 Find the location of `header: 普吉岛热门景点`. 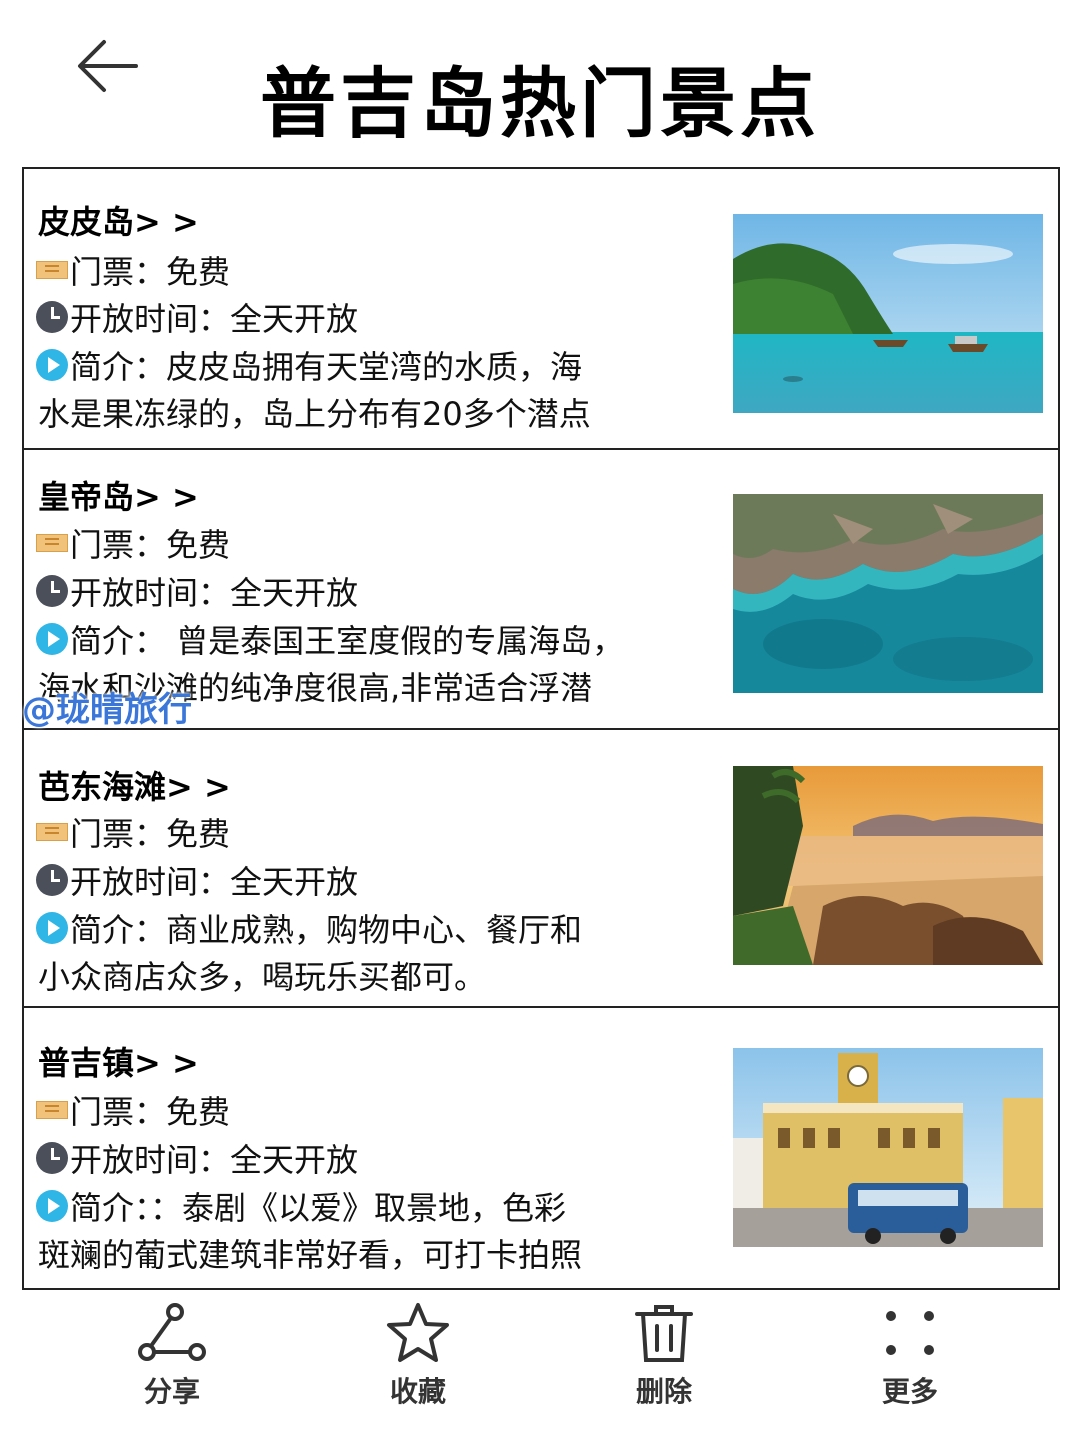

header: 普吉岛热门景点 is located at coordinates (540, 82).